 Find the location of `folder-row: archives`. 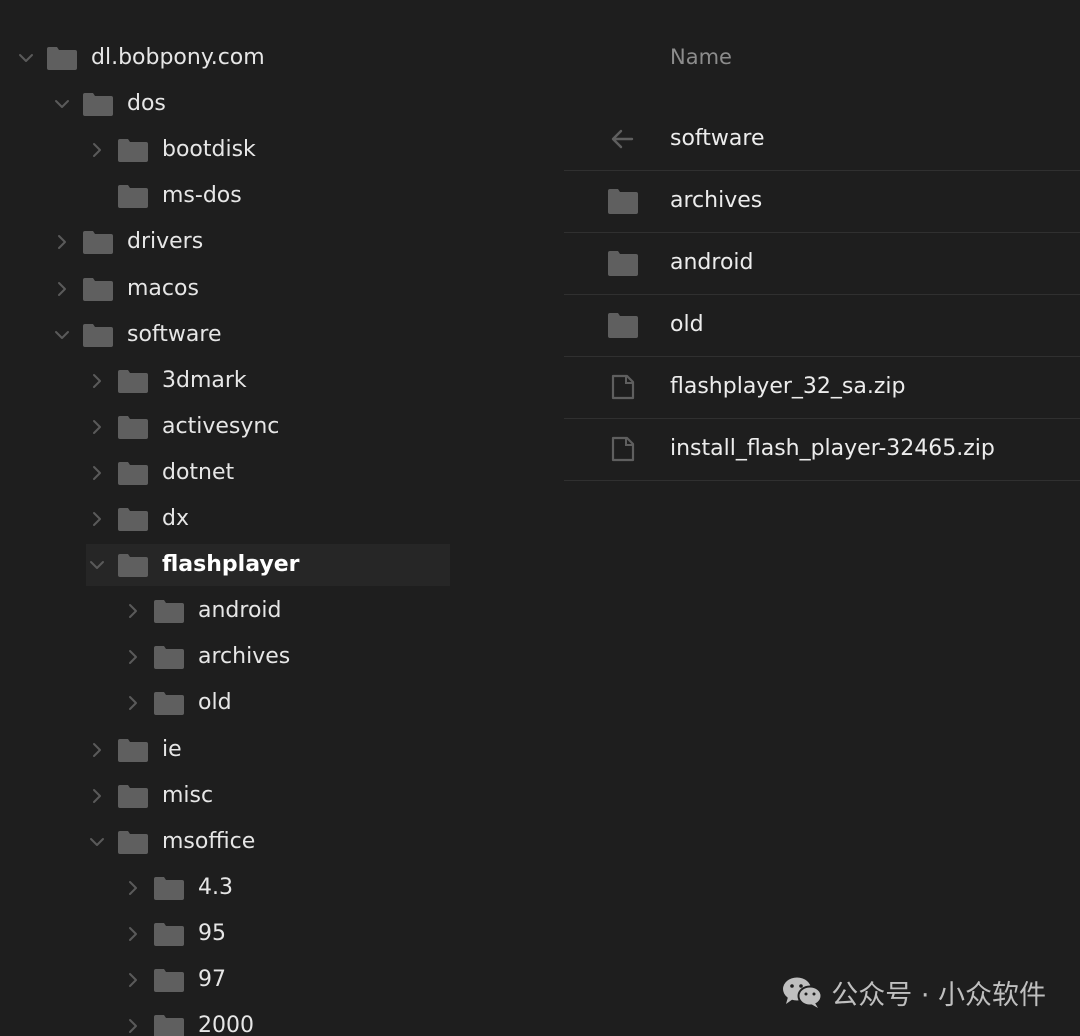

folder-row: archives is located at coordinates (822, 201).